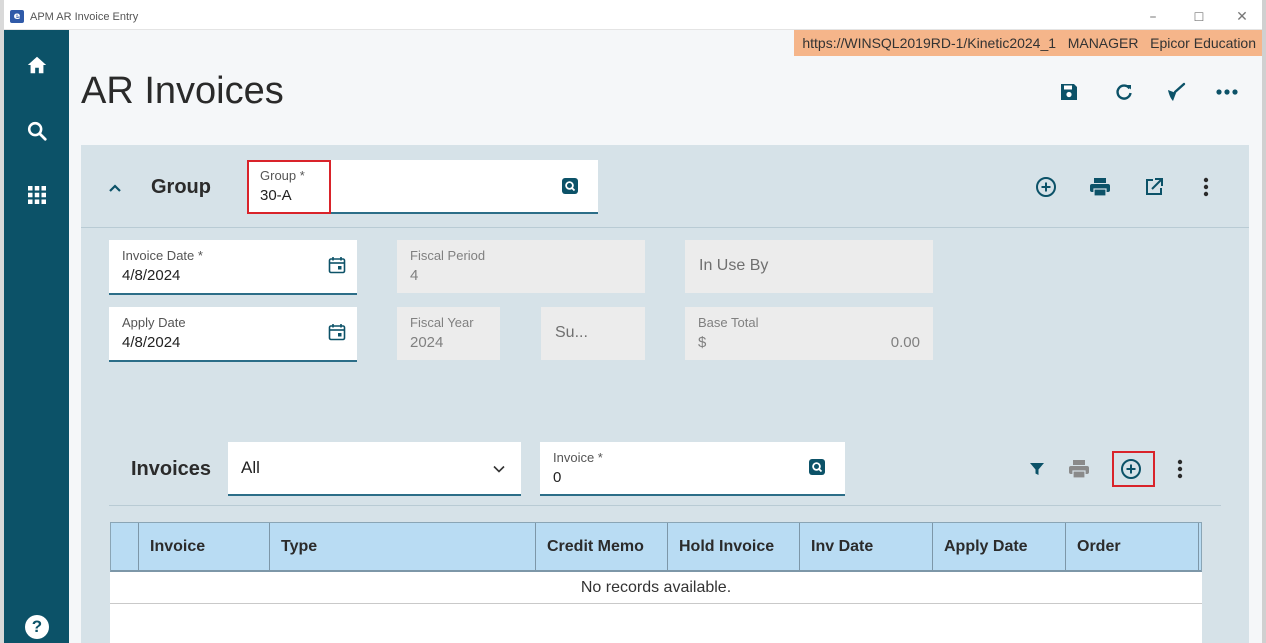 The height and width of the screenshot is (643, 1266). I want to click on fiscal-year-label: Fiscal Year, so click(442, 322).